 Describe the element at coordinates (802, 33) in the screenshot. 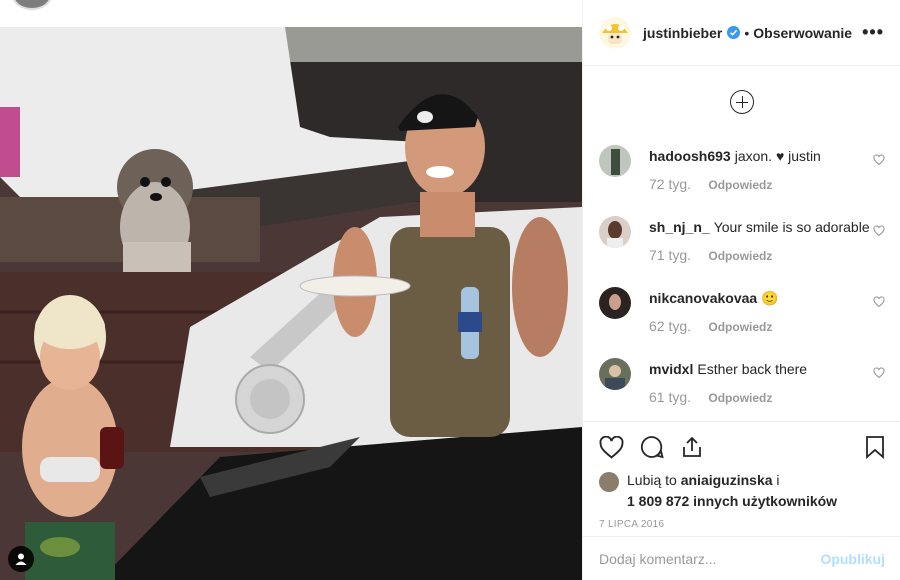

I see `following-button: Obserwowanie` at that location.